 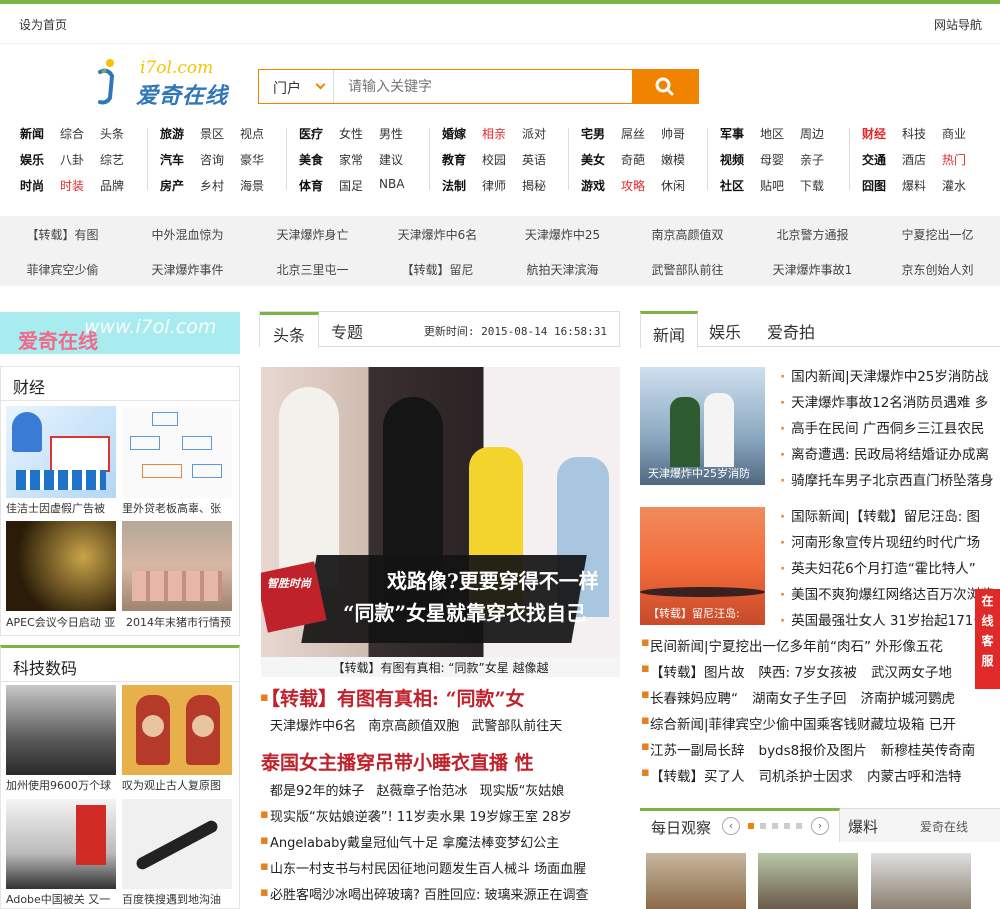 I want to click on tech-caption-1: 加州使用9600万个球, so click(x=62, y=785).